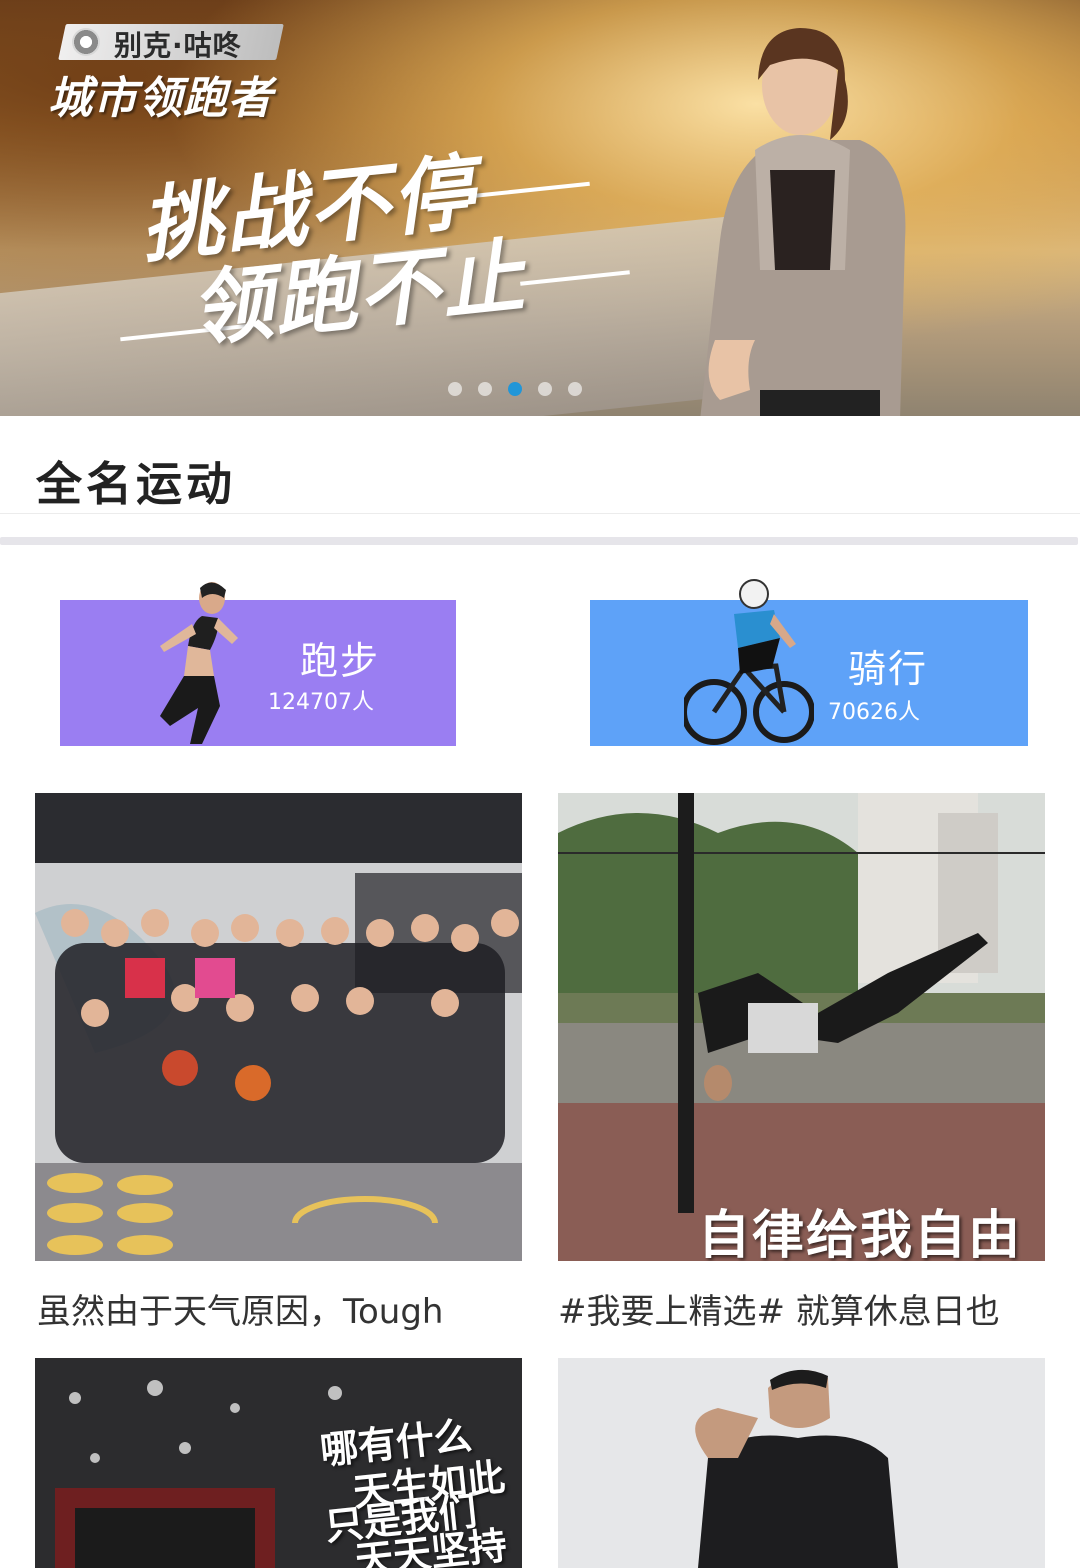 This screenshot has width=1080, height=1568. What do you see at coordinates (86, 42) in the screenshot?
I see `buick-logo-icon` at bounding box center [86, 42].